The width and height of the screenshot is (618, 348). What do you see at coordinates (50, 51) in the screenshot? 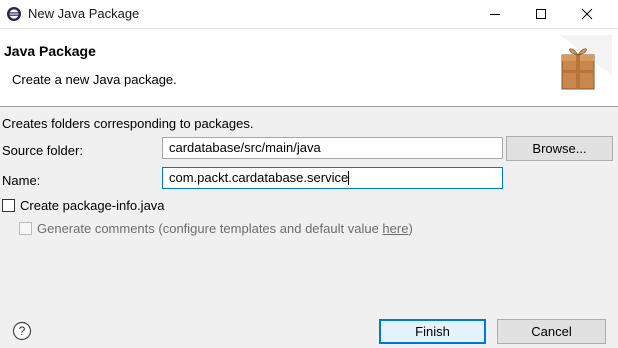
I see `page-title: Java Package` at bounding box center [50, 51].